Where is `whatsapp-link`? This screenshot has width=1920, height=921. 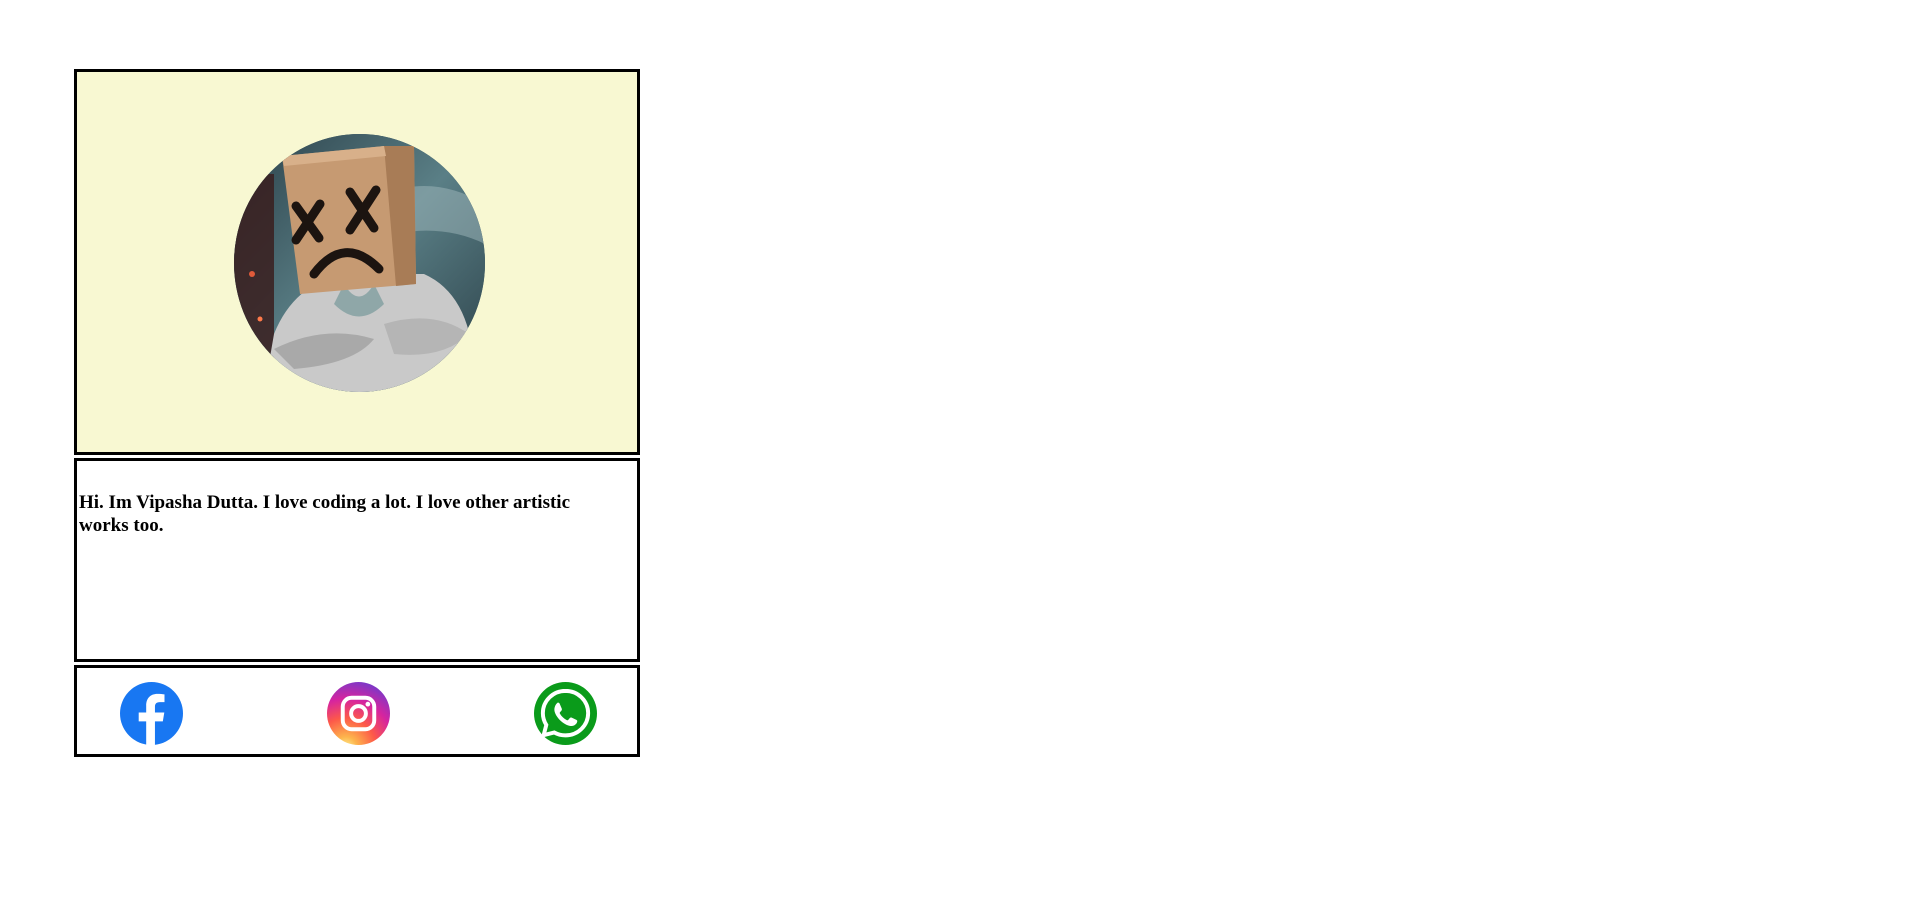 whatsapp-link is located at coordinates (565, 713).